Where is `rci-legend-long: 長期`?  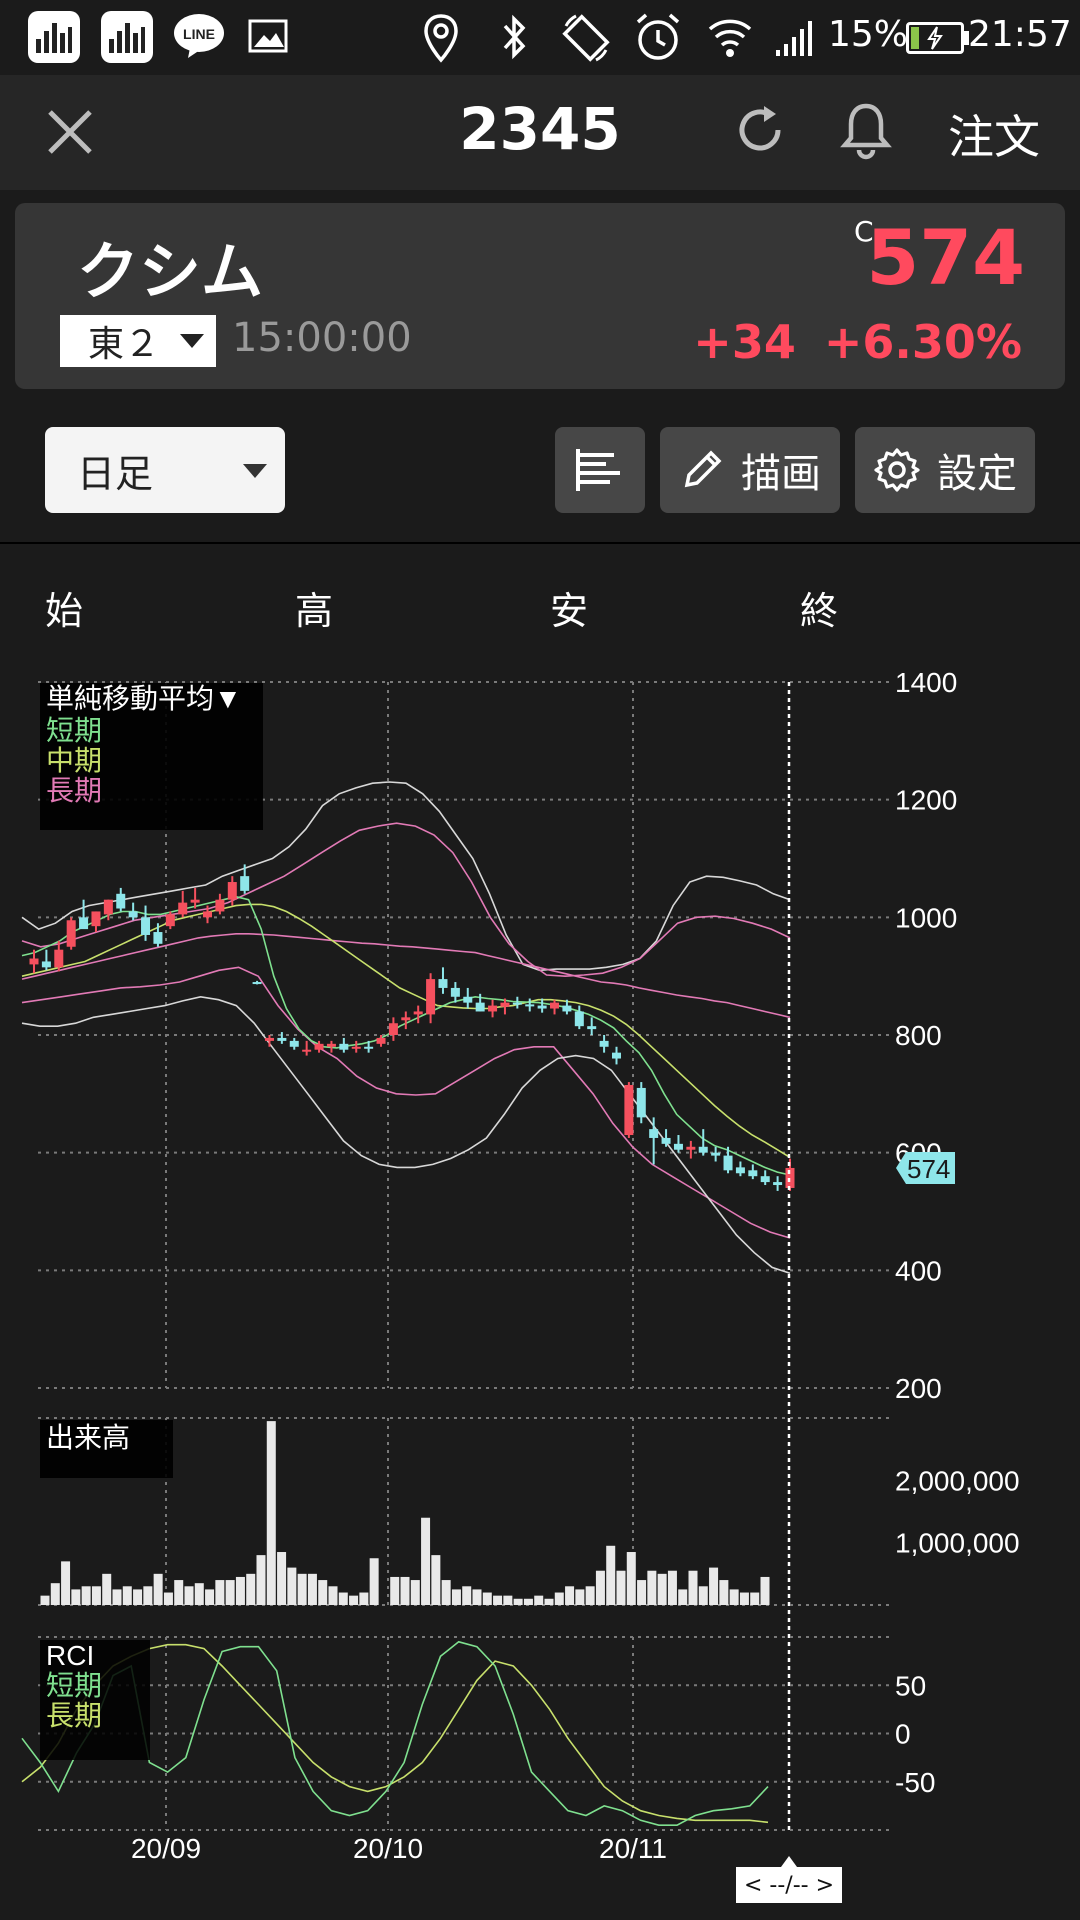
rci-legend-long: 長期 is located at coordinates (74, 1715).